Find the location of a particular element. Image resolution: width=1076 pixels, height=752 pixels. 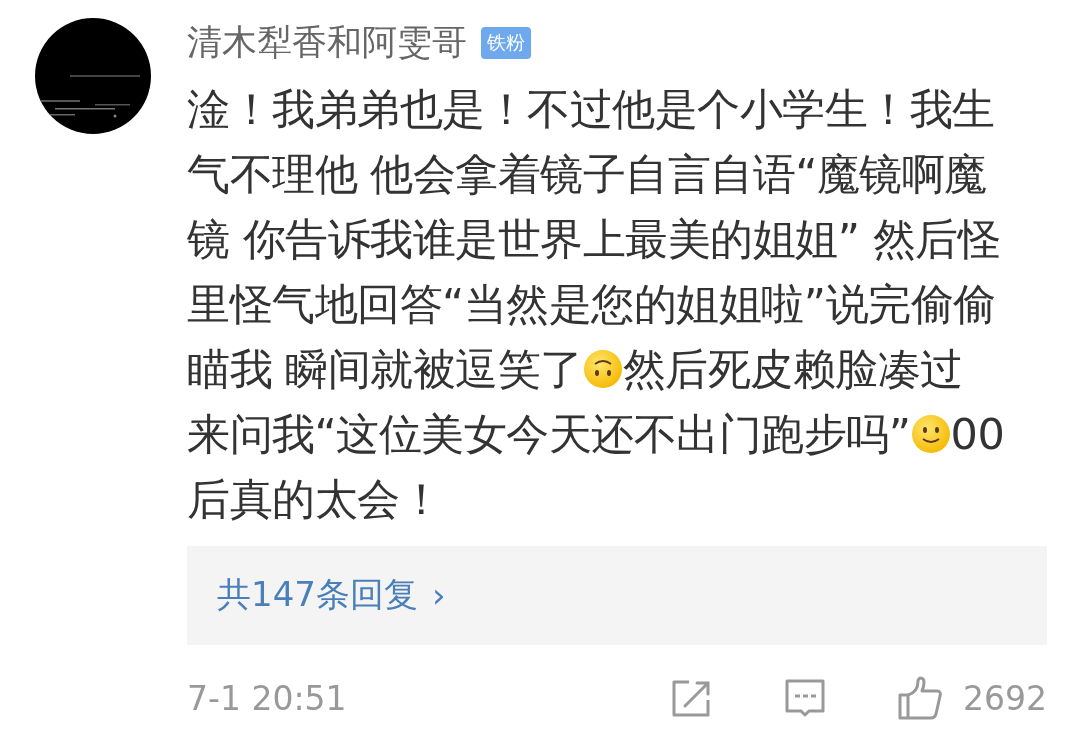

comment-text: 里怪气地回答“当然是您的姐姐啦”说完偷偷 is located at coordinates (591, 304).